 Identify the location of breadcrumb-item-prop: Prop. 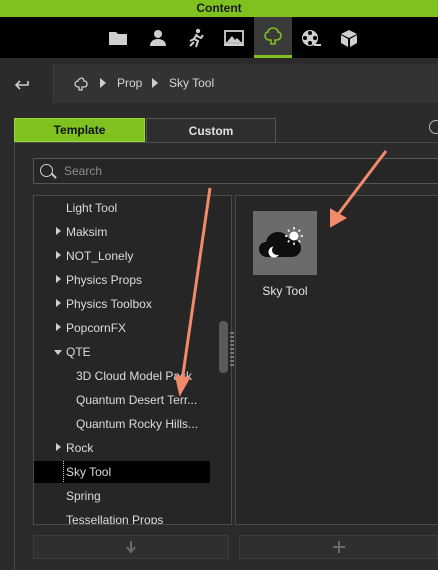
(129, 83).